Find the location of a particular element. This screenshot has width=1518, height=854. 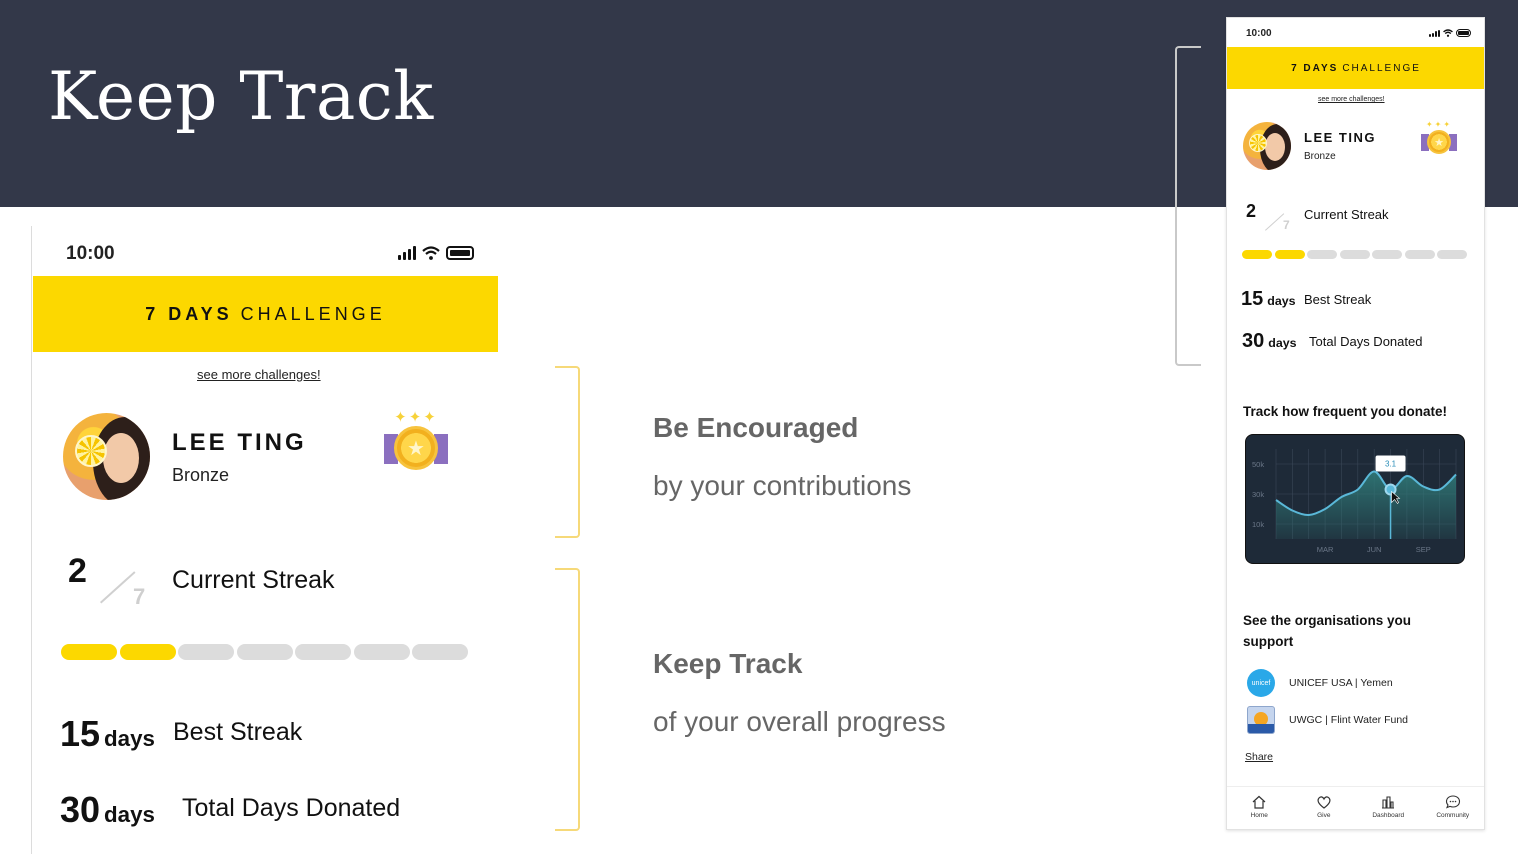

total-donated-label: Total Days Donated is located at coordinates (291, 808).